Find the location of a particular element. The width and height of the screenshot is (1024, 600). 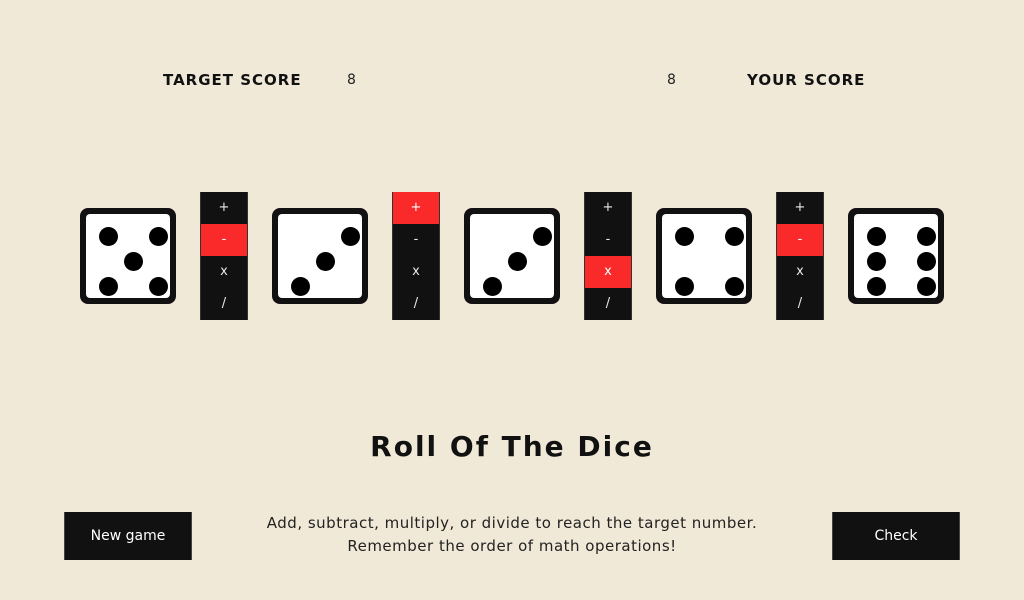

operator-selector-2: + - x / is located at coordinates (416, 256).